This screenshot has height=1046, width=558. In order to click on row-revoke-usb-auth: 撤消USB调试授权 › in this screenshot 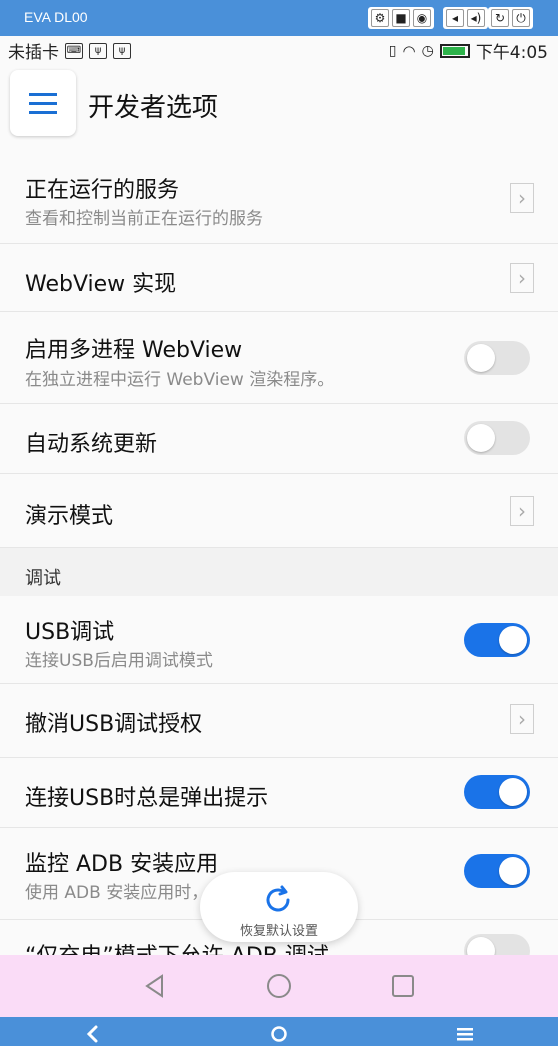, I will do `click(279, 721)`.